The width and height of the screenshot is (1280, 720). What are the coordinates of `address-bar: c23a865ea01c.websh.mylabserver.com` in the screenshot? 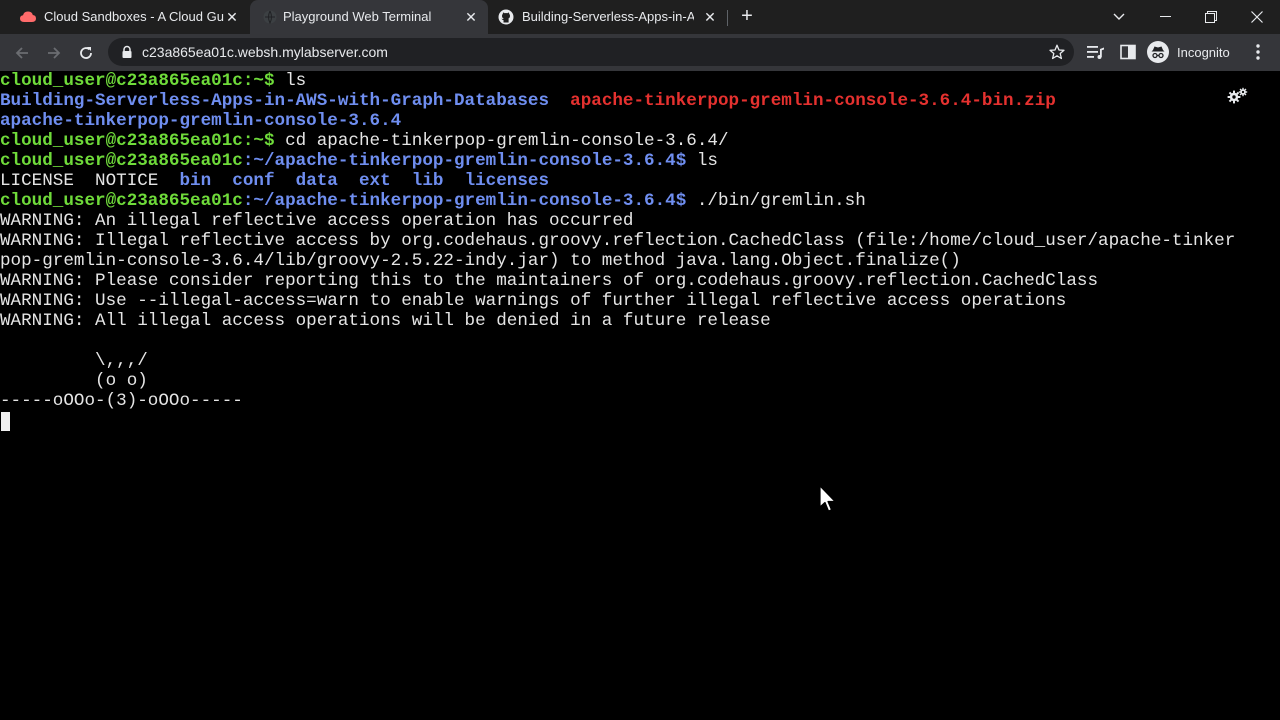 It's located at (591, 52).